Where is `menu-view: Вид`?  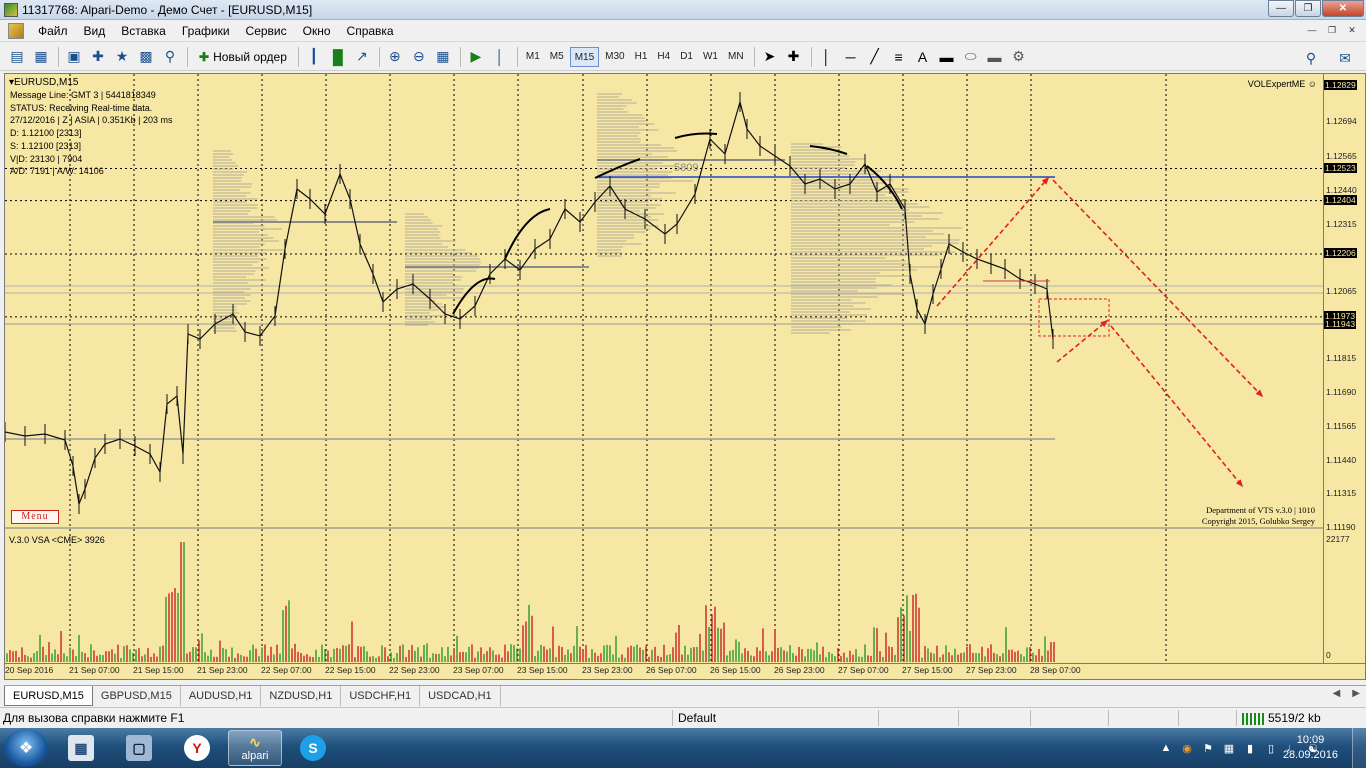 menu-view: Вид is located at coordinates (95, 31).